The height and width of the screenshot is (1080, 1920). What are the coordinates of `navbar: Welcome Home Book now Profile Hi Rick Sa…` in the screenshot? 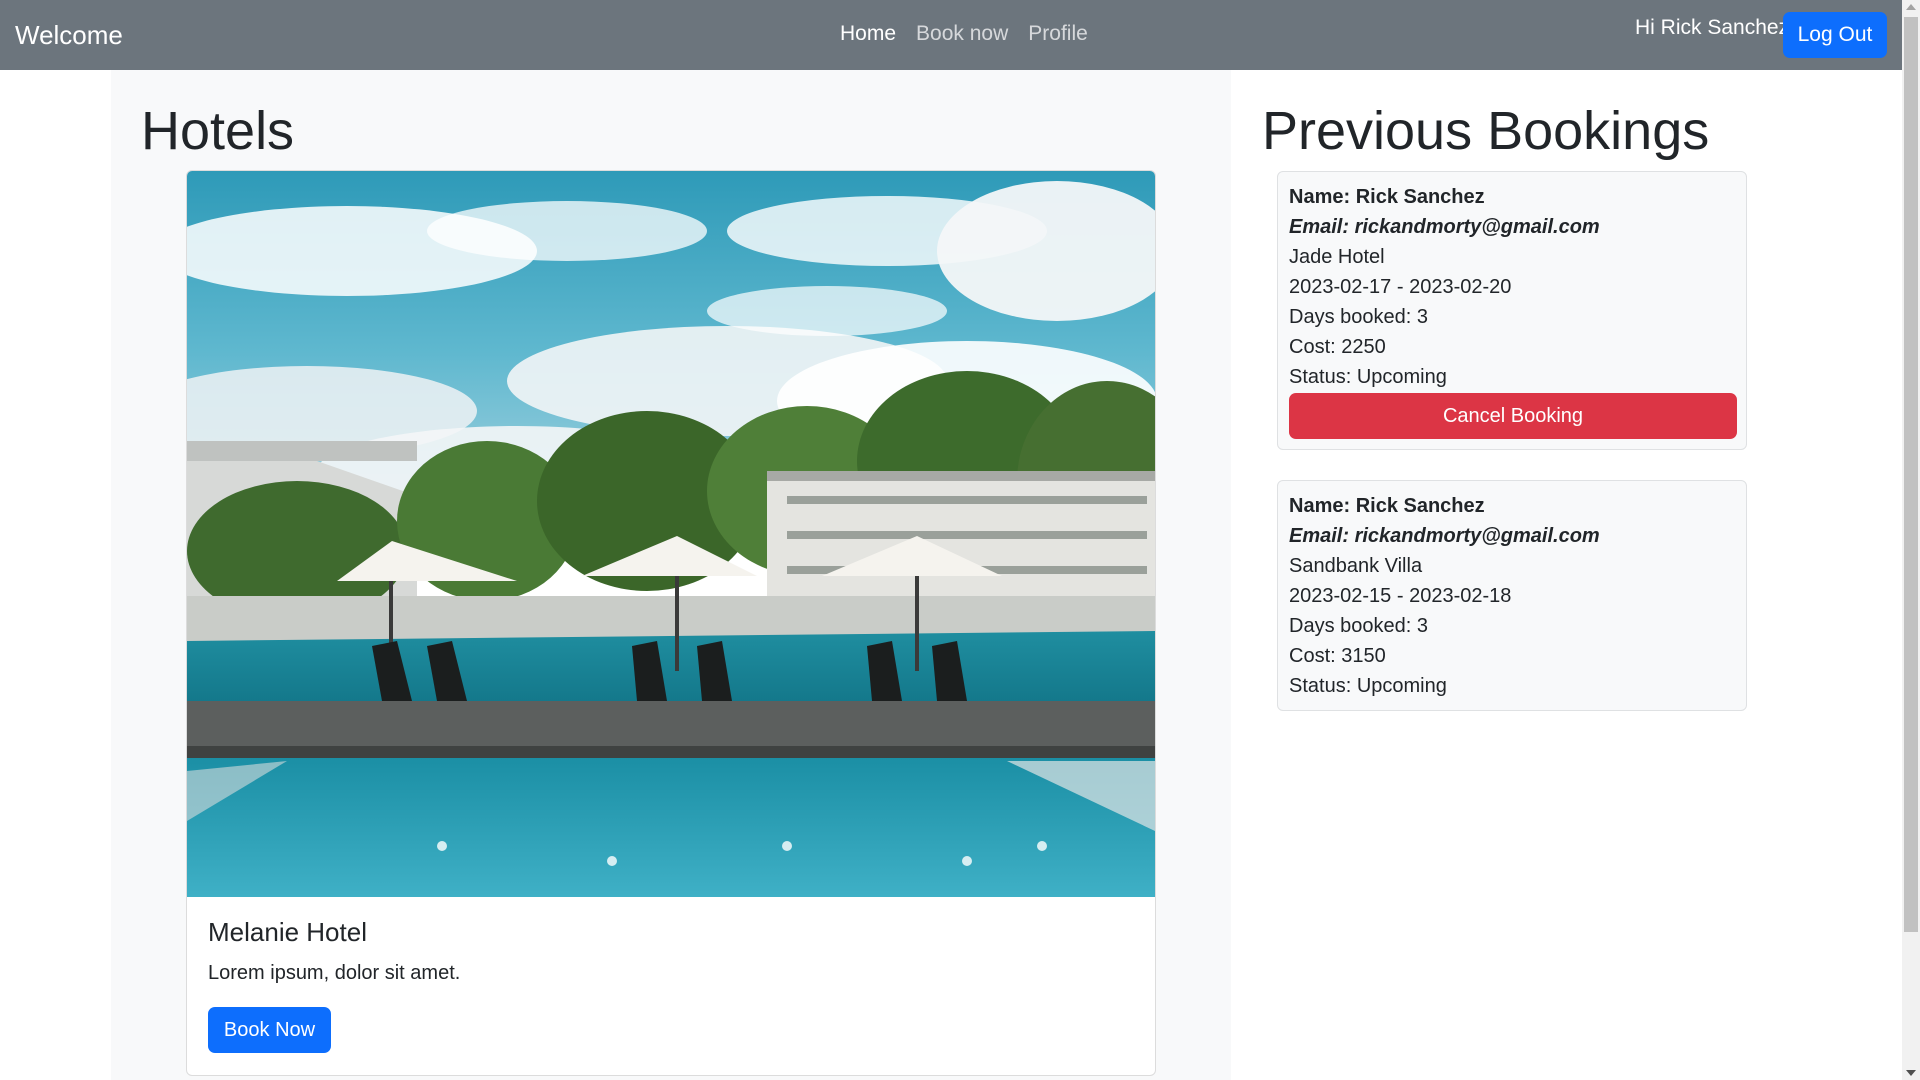 It's located at (951, 35).